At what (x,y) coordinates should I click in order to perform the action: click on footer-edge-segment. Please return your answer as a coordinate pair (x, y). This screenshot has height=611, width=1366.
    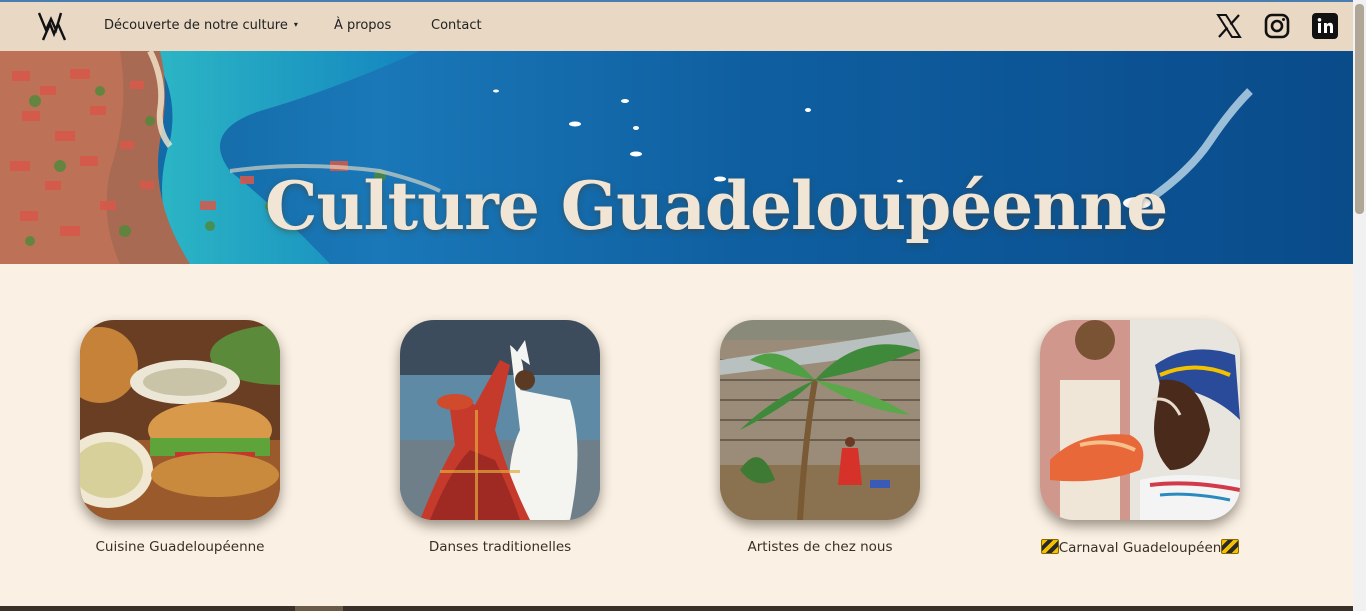
    Looking at the image, I should click on (319, 608).